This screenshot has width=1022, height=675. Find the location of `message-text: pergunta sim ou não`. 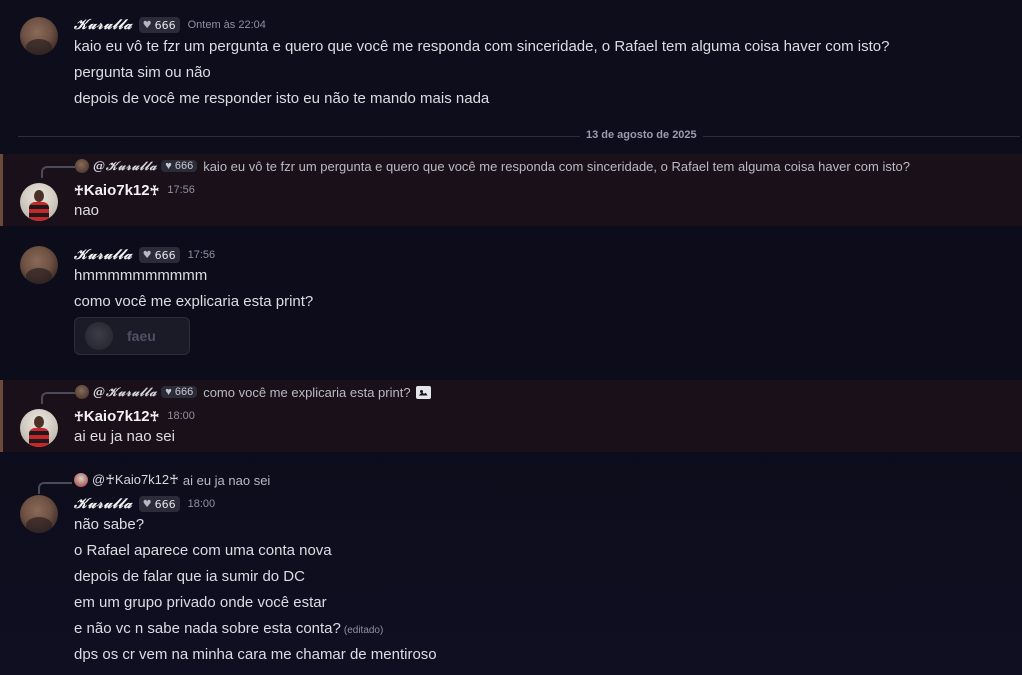

message-text: pergunta sim ou não is located at coordinates (142, 72).